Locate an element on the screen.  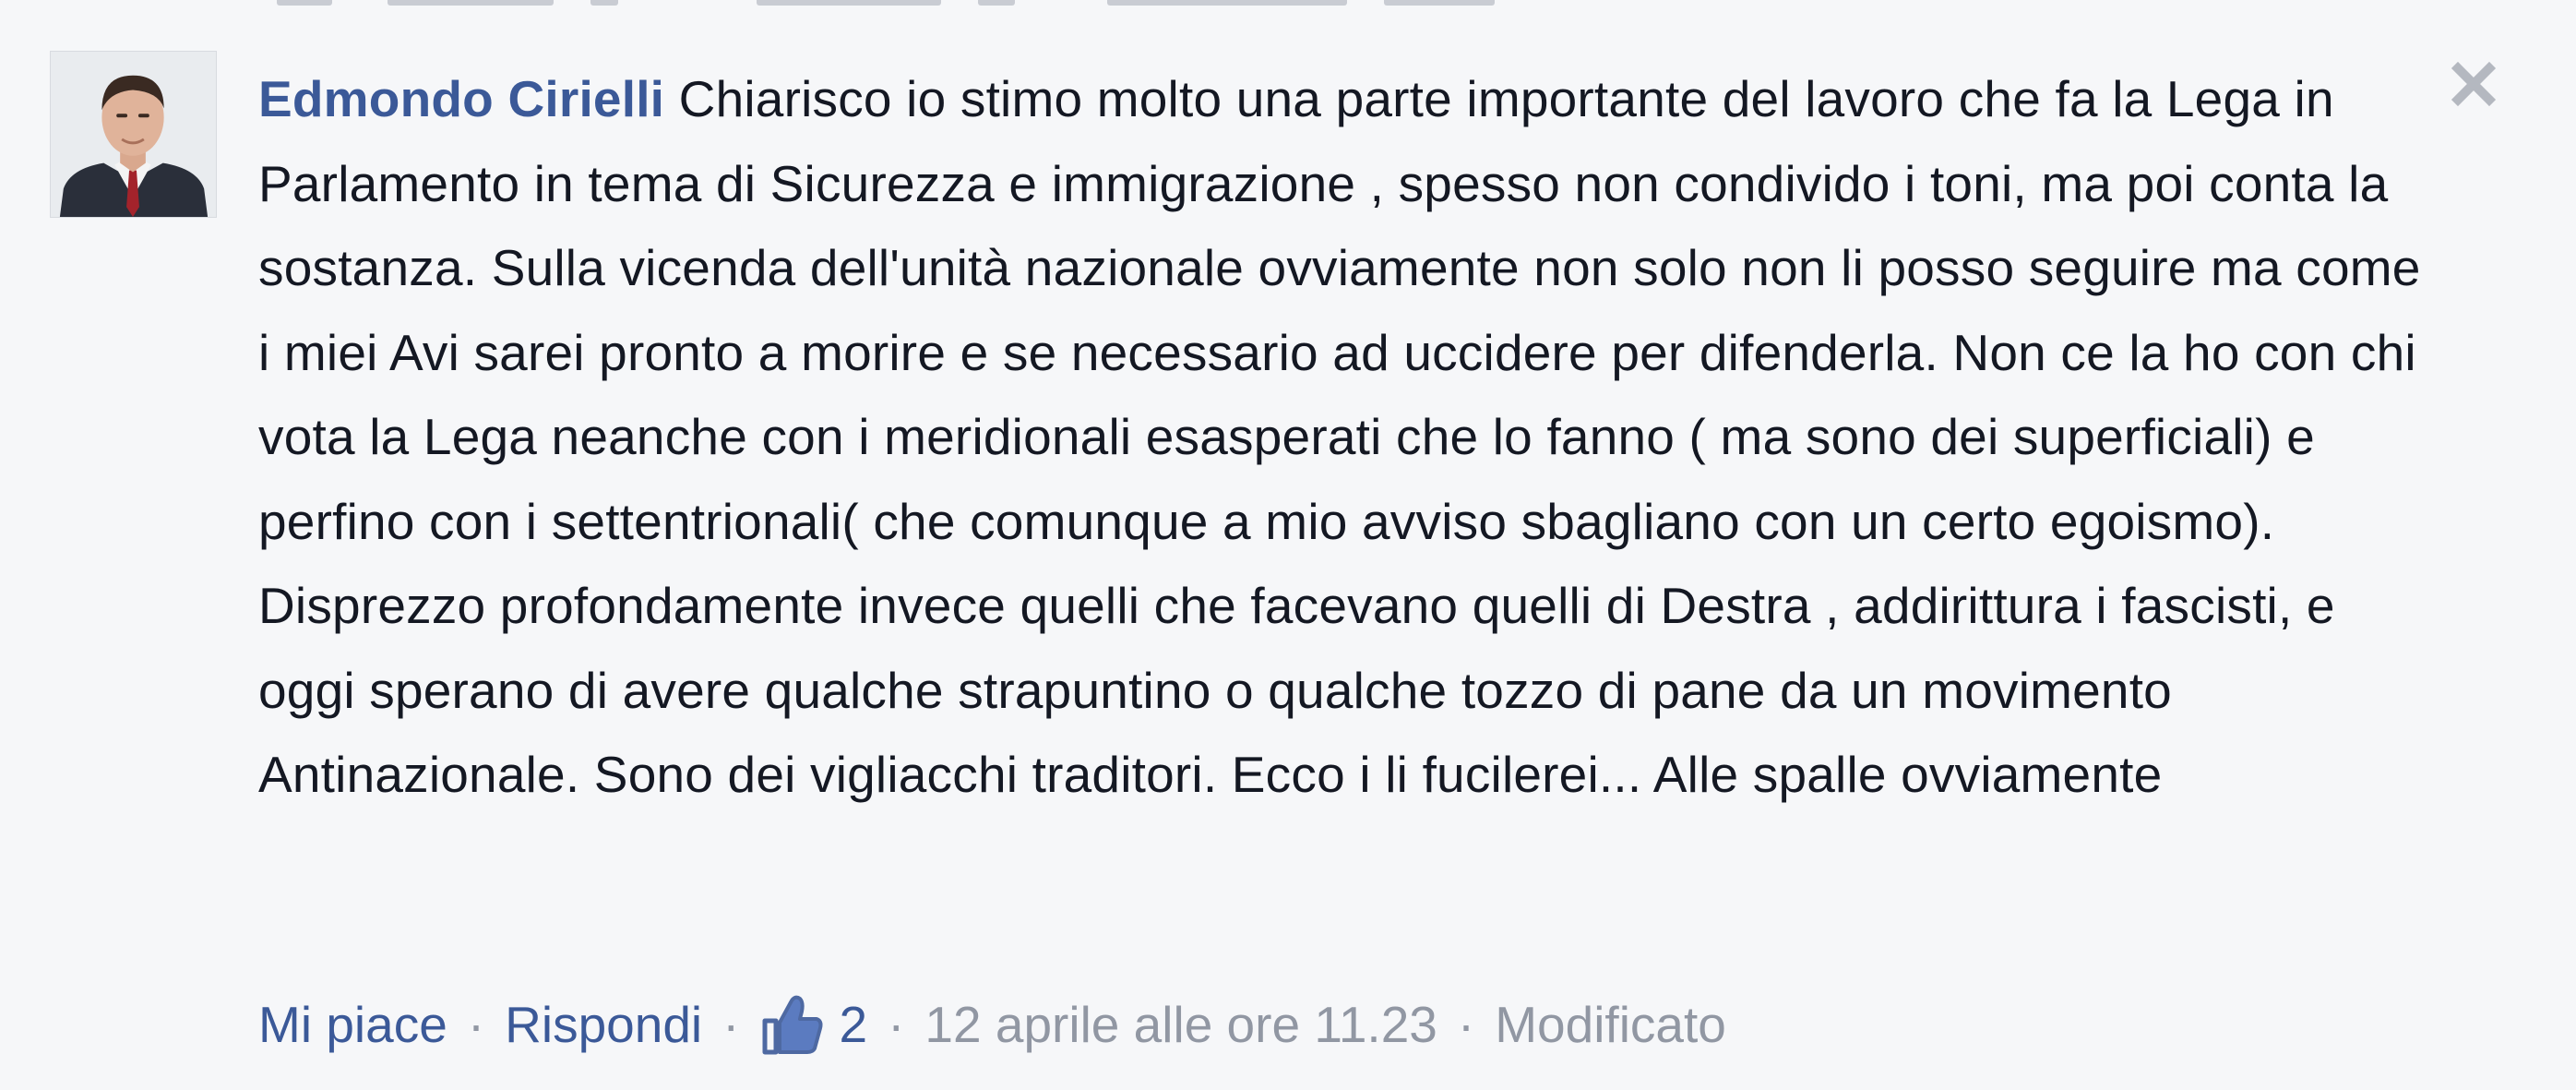
author-name: Edmondo Cirielli is located at coordinates (461, 98).